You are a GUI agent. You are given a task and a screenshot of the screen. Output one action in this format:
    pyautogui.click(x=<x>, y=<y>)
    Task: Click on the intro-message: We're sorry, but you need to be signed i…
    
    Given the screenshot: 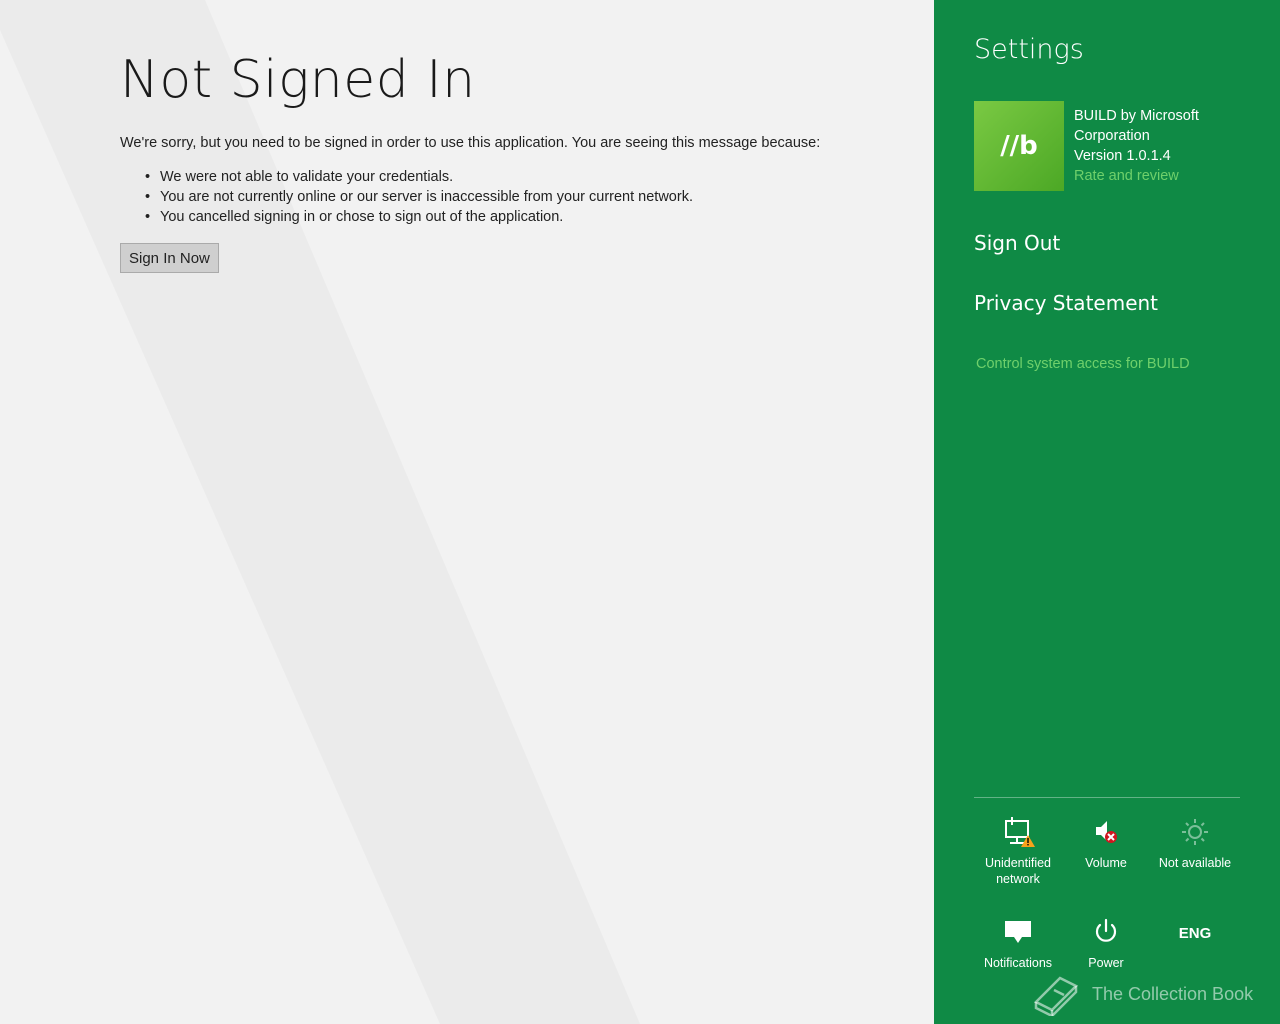 What is the action you would take?
    pyautogui.click(x=470, y=143)
    